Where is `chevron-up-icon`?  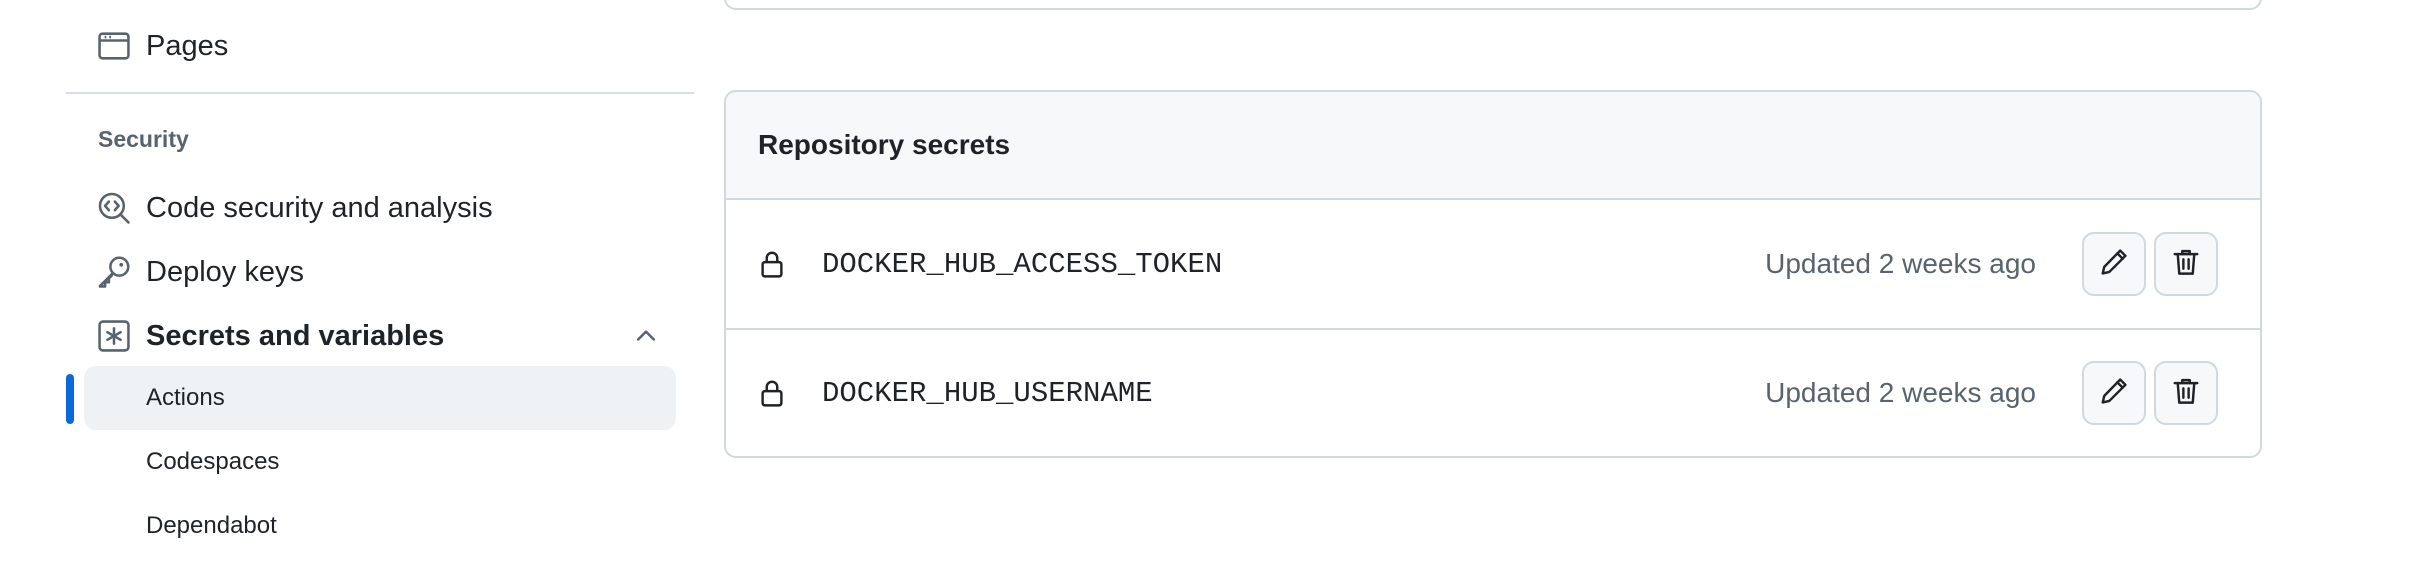 chevron-up-icon is located at coordinates (646, 336).